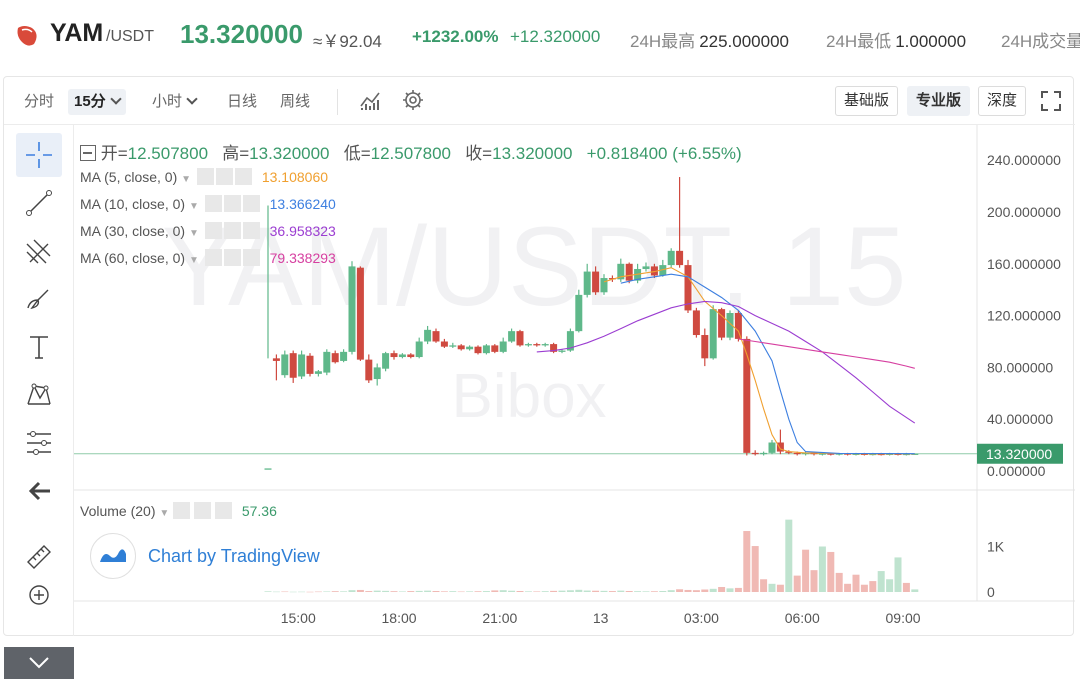 Image resolution: width=1080 pixels, height=684 pixels. I want to click on volume-tick-label: 1K, so click(996, 547).